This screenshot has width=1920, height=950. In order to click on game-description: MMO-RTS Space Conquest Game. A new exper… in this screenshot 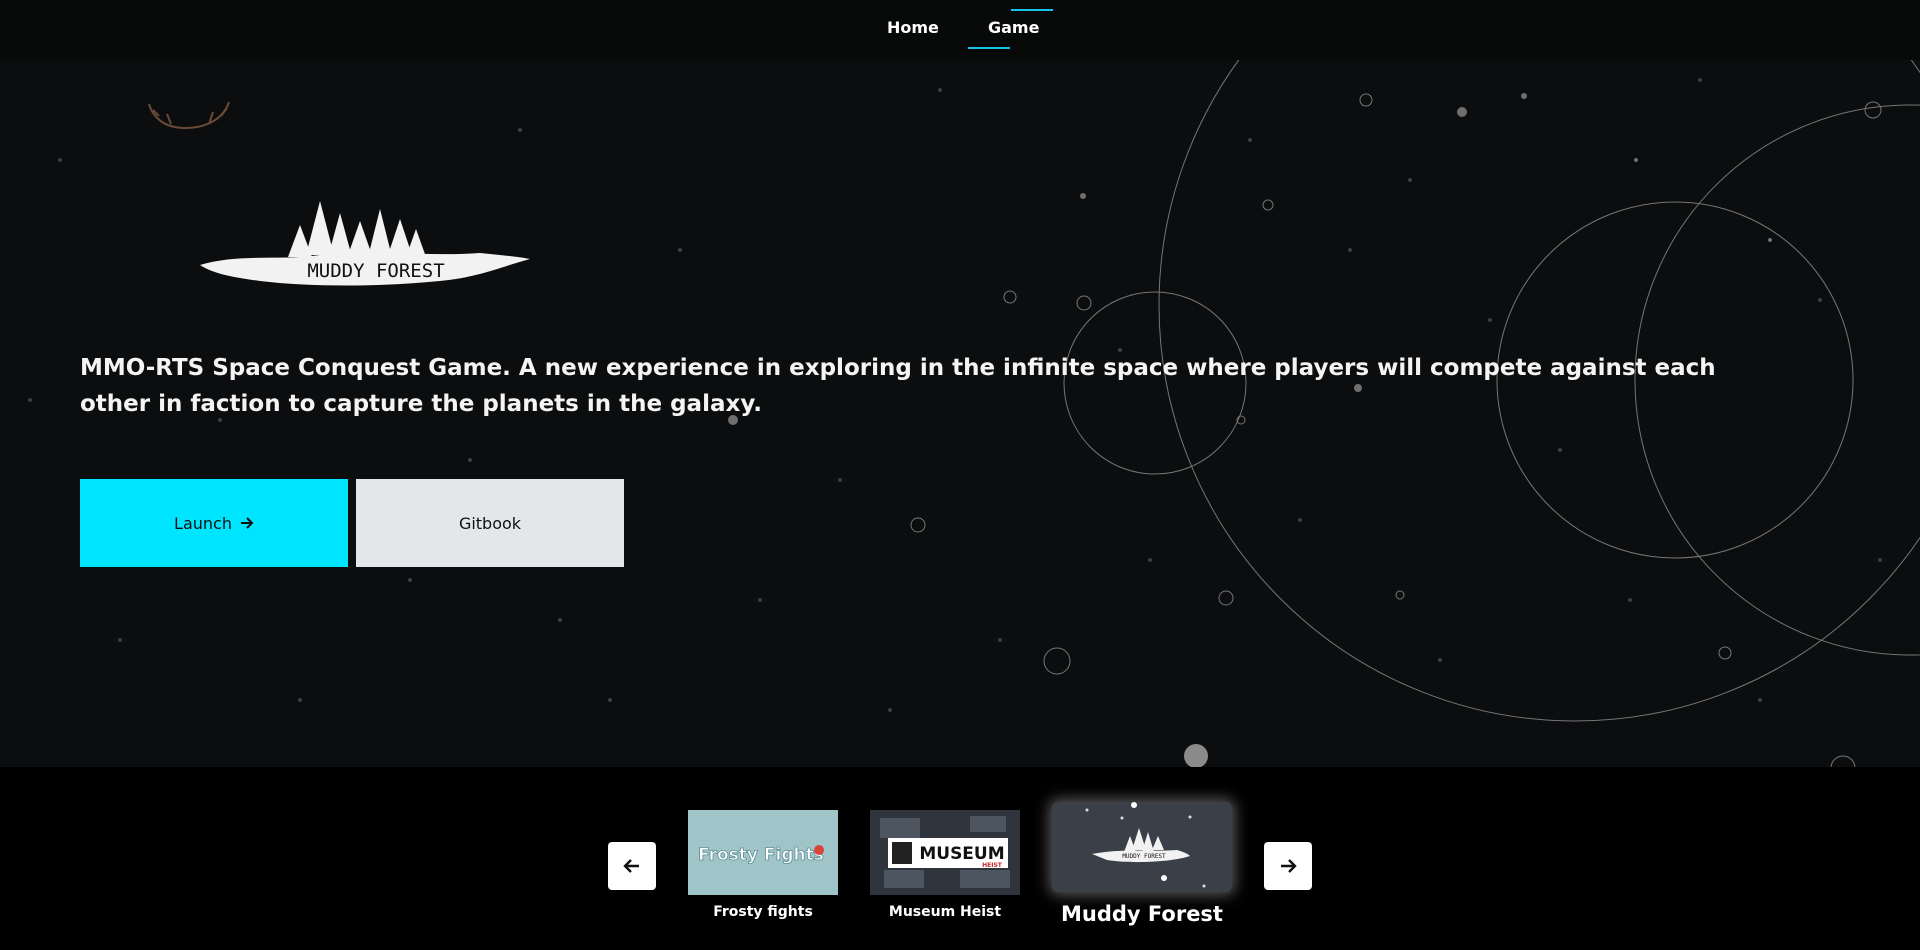, I will do `click(898, 386)`.